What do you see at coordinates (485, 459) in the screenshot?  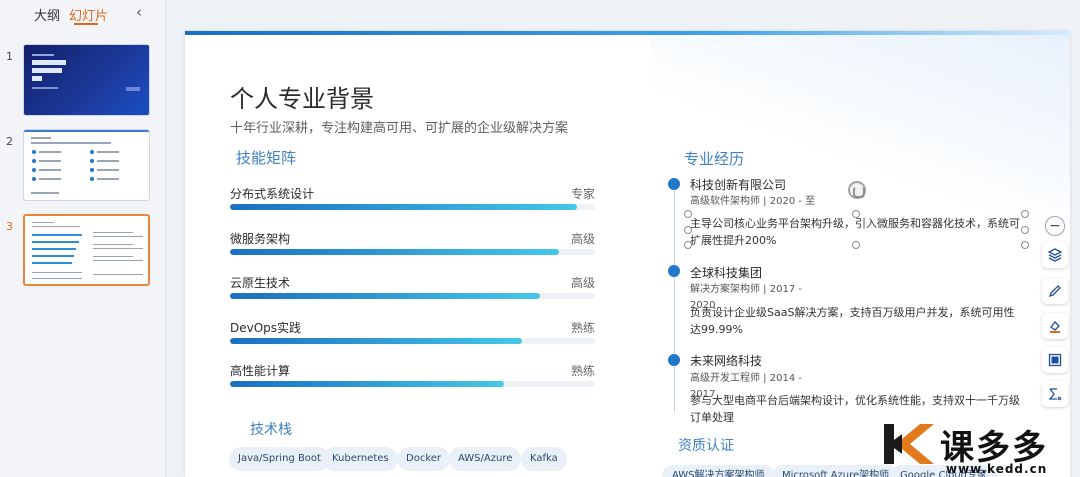 I see `tech-chip: AWS/Azure` at bounding box center [485, 459].